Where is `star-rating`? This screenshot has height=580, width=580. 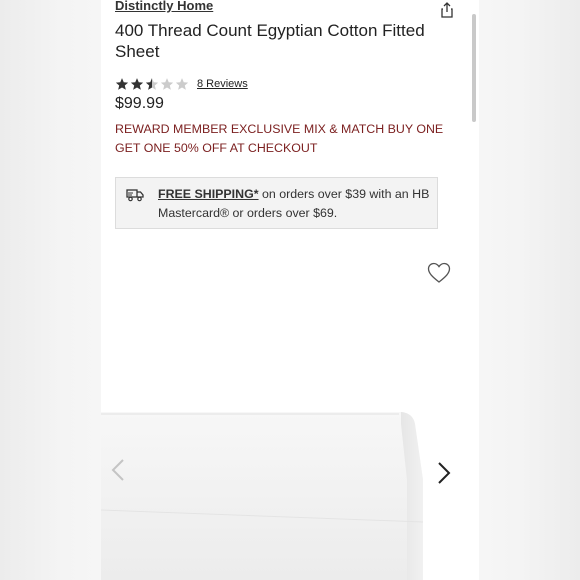
star-rating is located at coordinates (152, 84).